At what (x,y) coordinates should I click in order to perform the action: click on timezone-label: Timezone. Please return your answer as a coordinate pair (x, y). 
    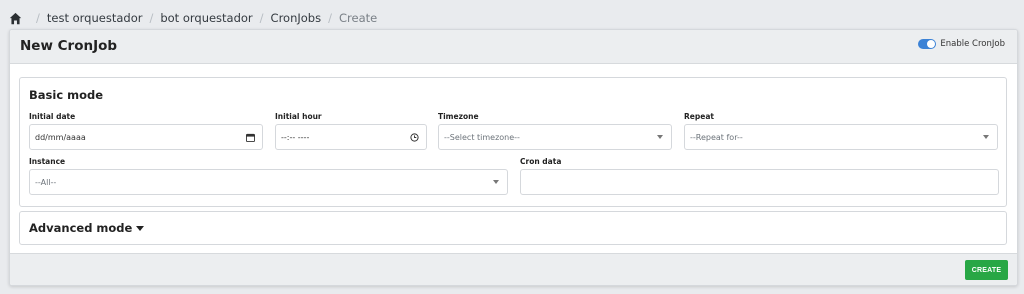
    Looking at the image, I should click on (458, 116).